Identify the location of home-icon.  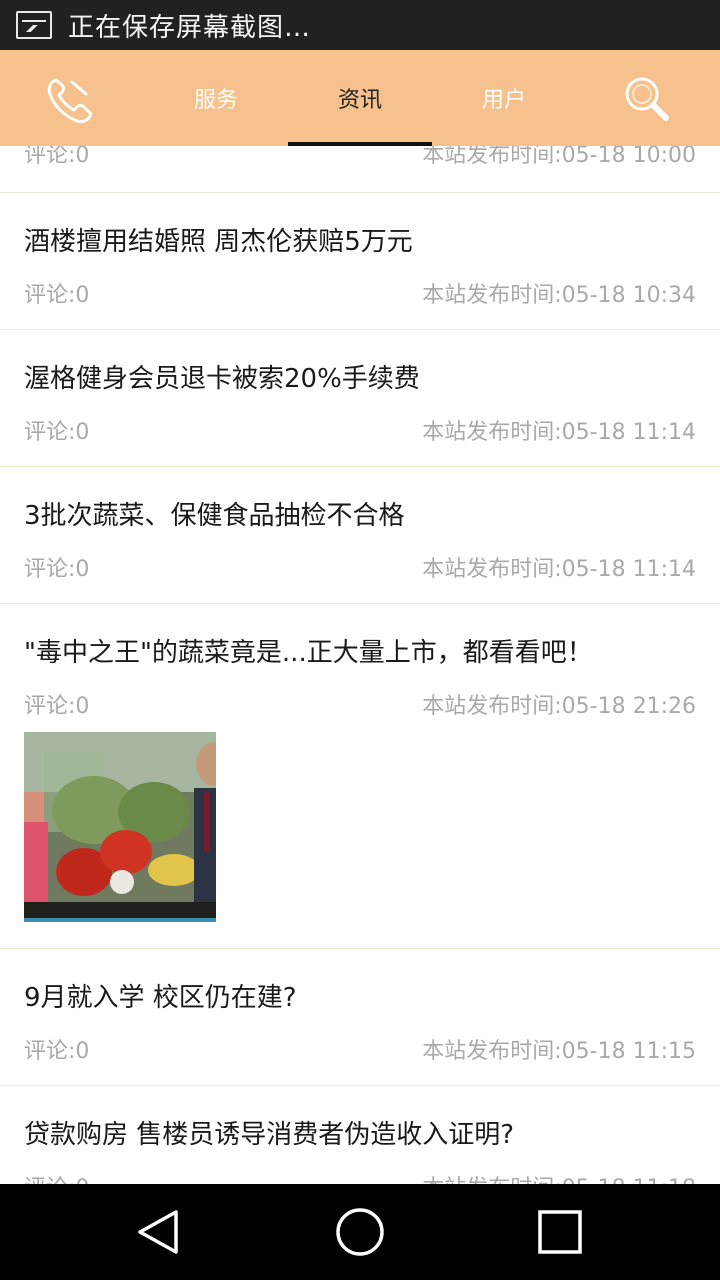
(360, 1232).